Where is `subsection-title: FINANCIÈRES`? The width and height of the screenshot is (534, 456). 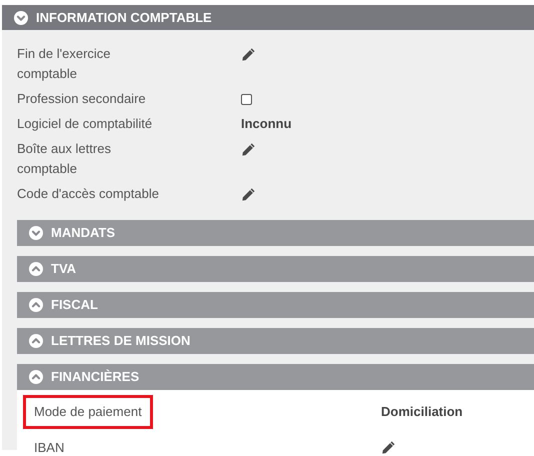
subsection-title: FINANCIÈRES is located at coordinates (95, 377).